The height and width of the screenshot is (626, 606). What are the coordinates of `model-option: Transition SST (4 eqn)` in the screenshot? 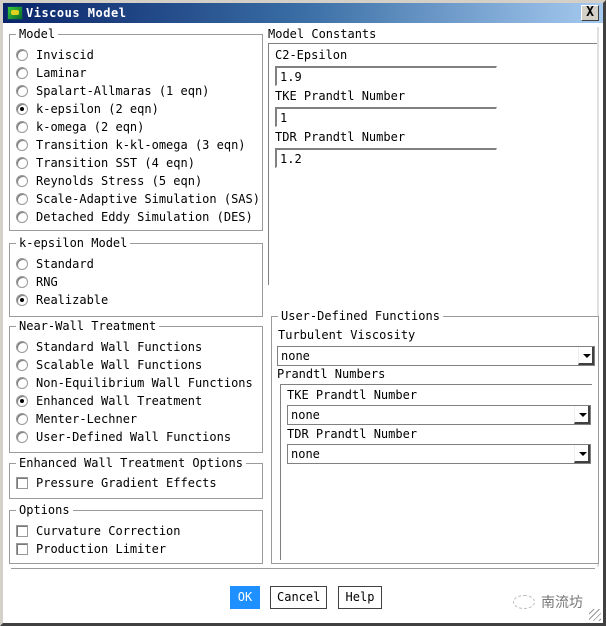 It's located at (105, 163).